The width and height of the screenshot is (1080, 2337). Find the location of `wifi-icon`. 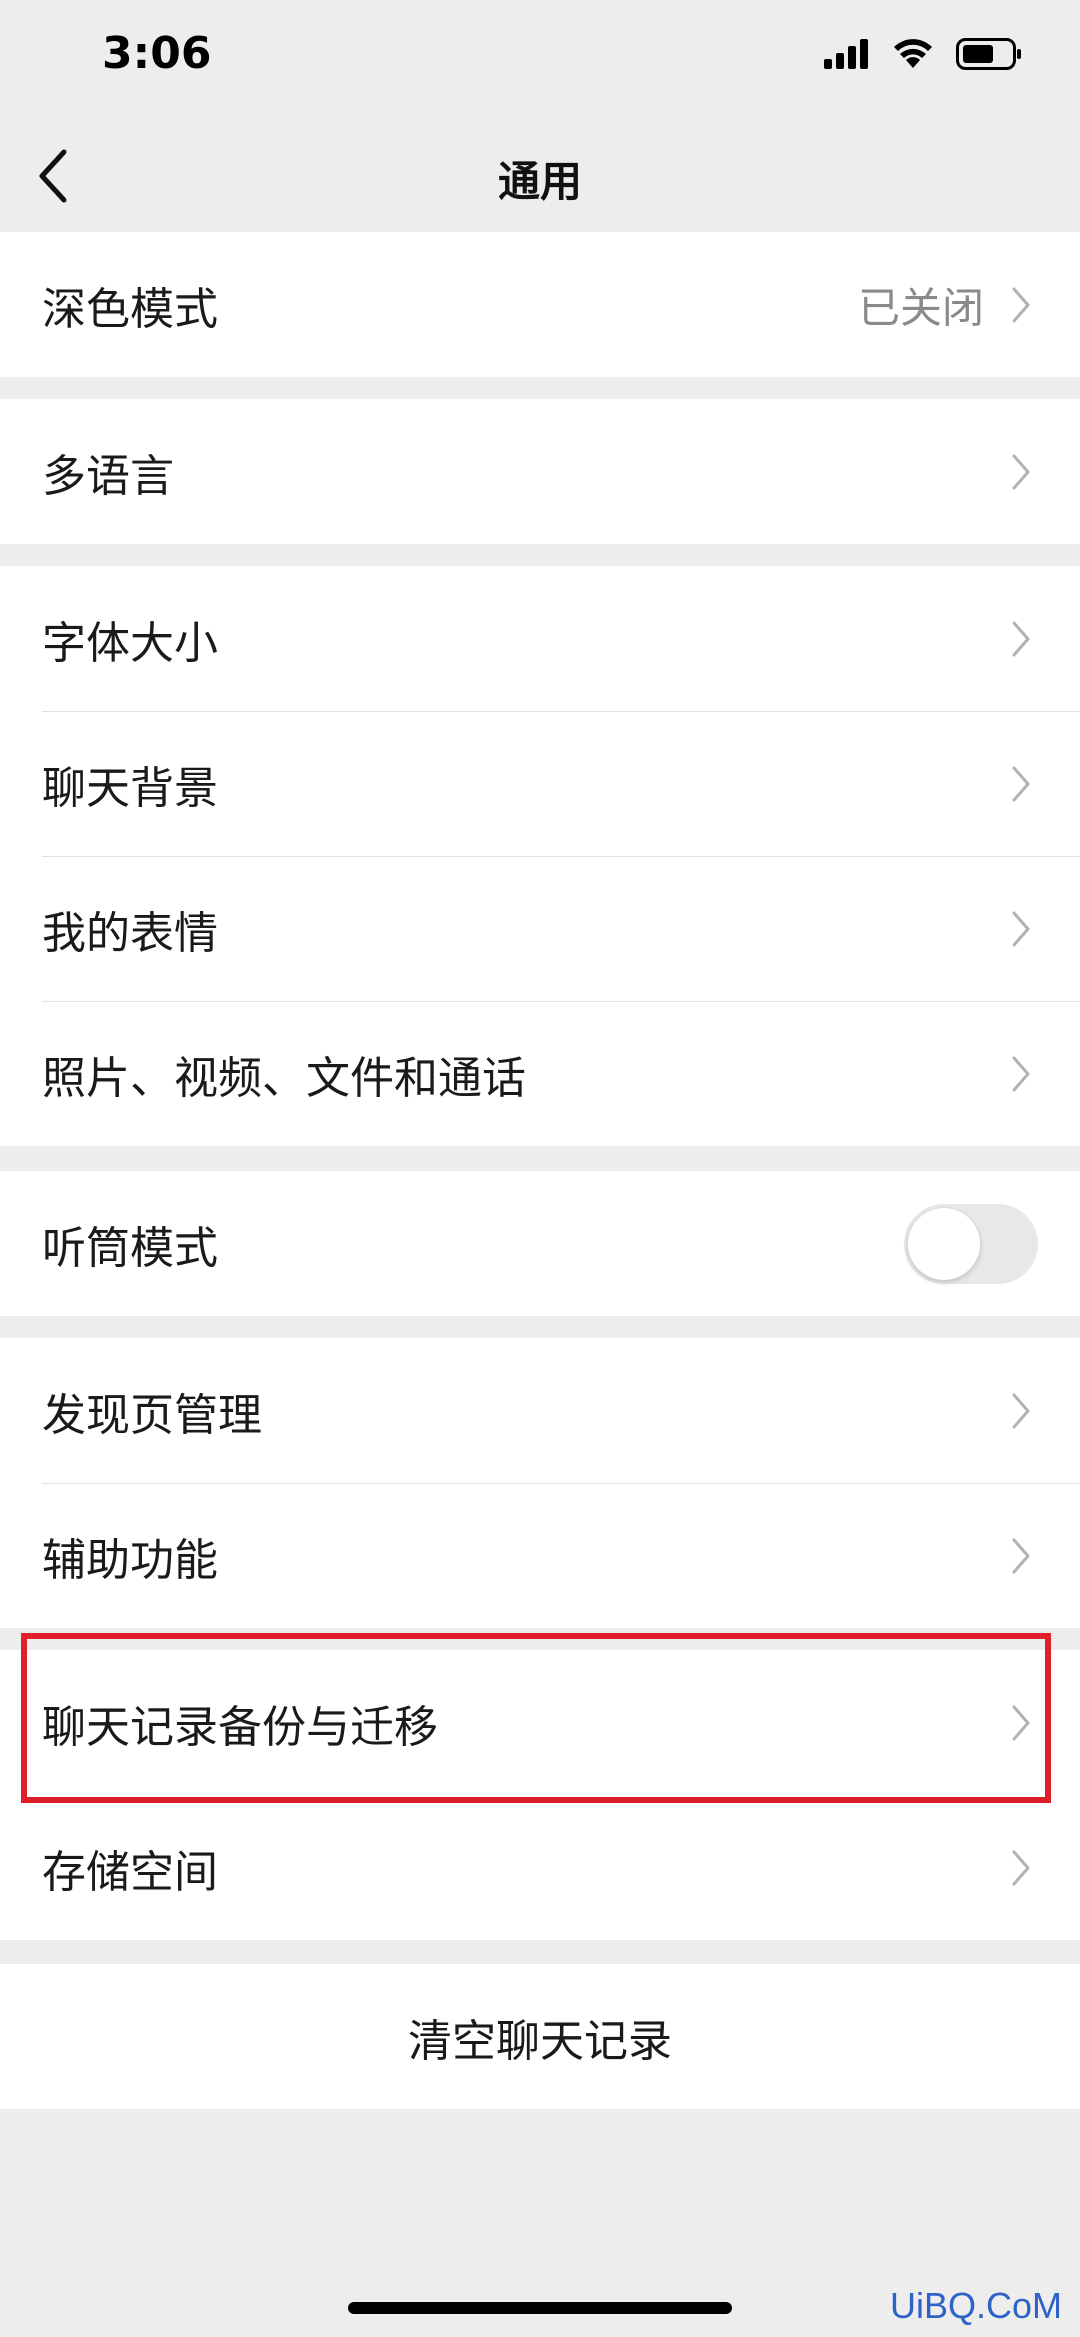

wifi-icon is located at coordinates (913, 53).